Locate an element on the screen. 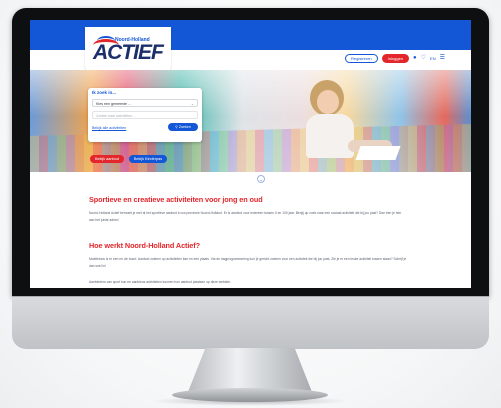  section-title-how: Hoe werkt Noord-Holland Actief? is located at coordinates (144, 245).